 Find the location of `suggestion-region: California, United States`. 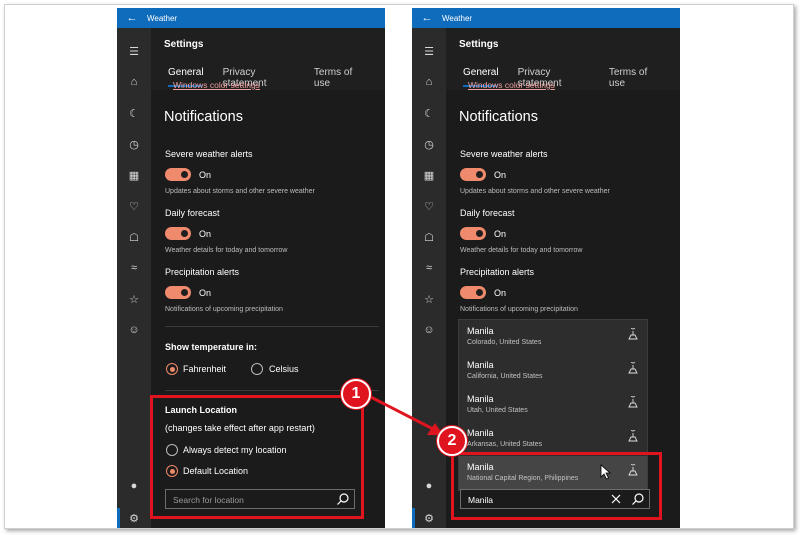

suggestion-region: California, United States is located at coordinates (505, 376).